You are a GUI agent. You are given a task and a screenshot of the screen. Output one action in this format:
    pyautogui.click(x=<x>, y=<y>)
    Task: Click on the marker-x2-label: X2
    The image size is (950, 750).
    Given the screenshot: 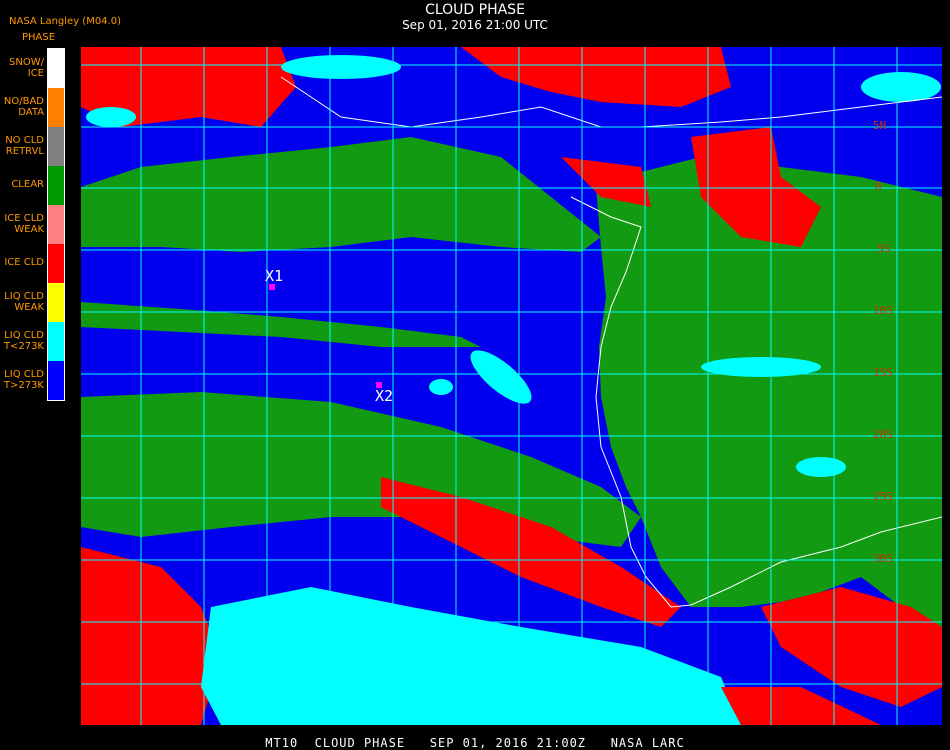 What is the action you would take?
    pyautogui.click(x=384, y=396)
    